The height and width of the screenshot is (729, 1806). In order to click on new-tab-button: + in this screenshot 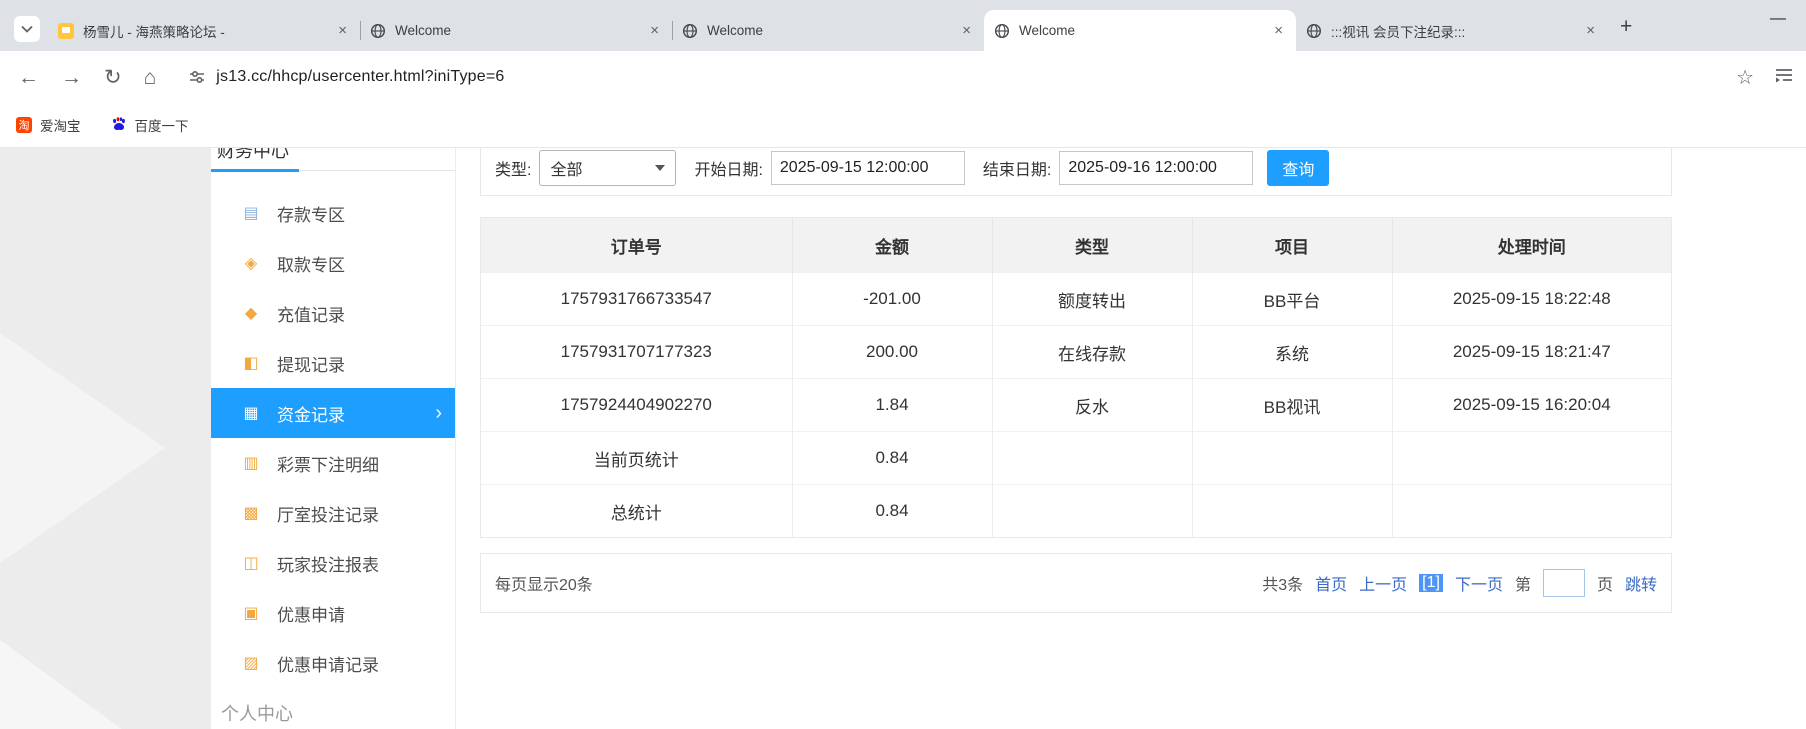, I will do `click(1626, 26)`.